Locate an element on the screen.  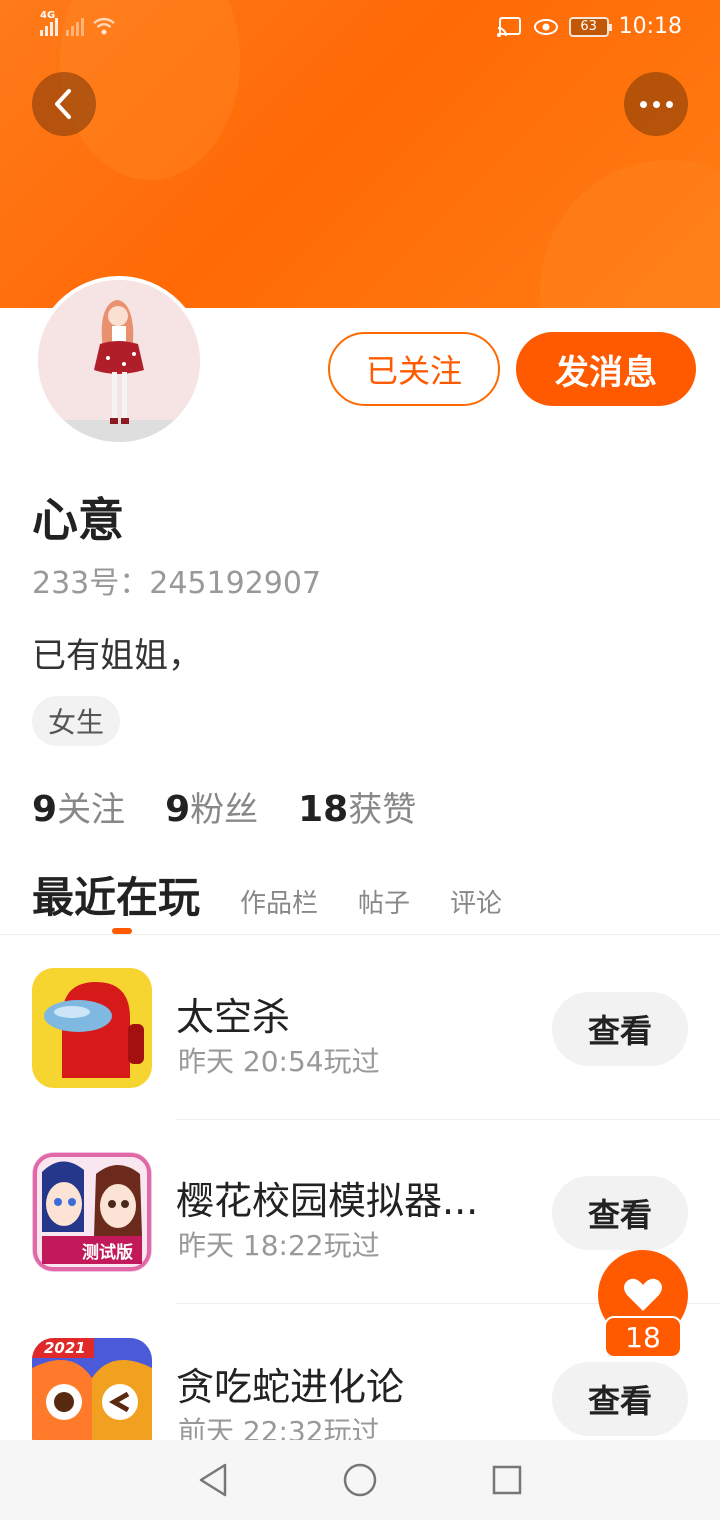
likes-count: 18 获赞 is located at coordinates (357, 806).